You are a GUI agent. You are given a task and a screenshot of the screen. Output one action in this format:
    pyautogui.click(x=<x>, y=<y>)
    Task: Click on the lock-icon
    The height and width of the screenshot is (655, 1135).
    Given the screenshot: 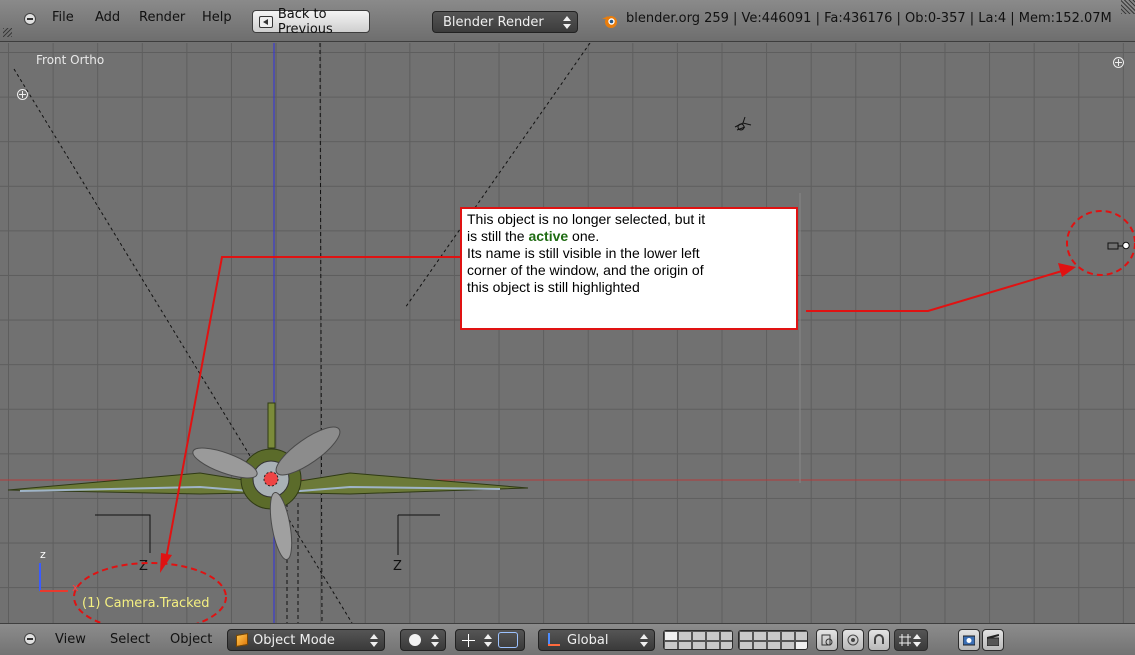 What is the action you would take?
    pyautogui.click(x=827, y=640)
    